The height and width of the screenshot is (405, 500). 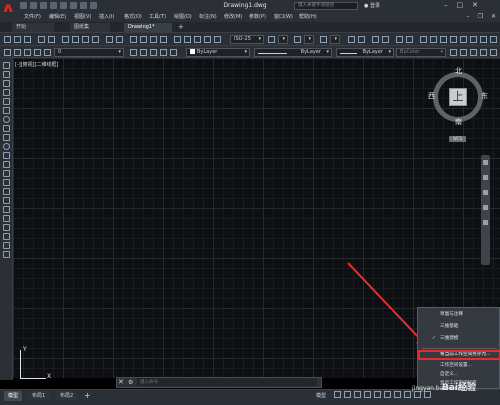 I want to click on maximize-icon: □, so click(x=460, y=5).